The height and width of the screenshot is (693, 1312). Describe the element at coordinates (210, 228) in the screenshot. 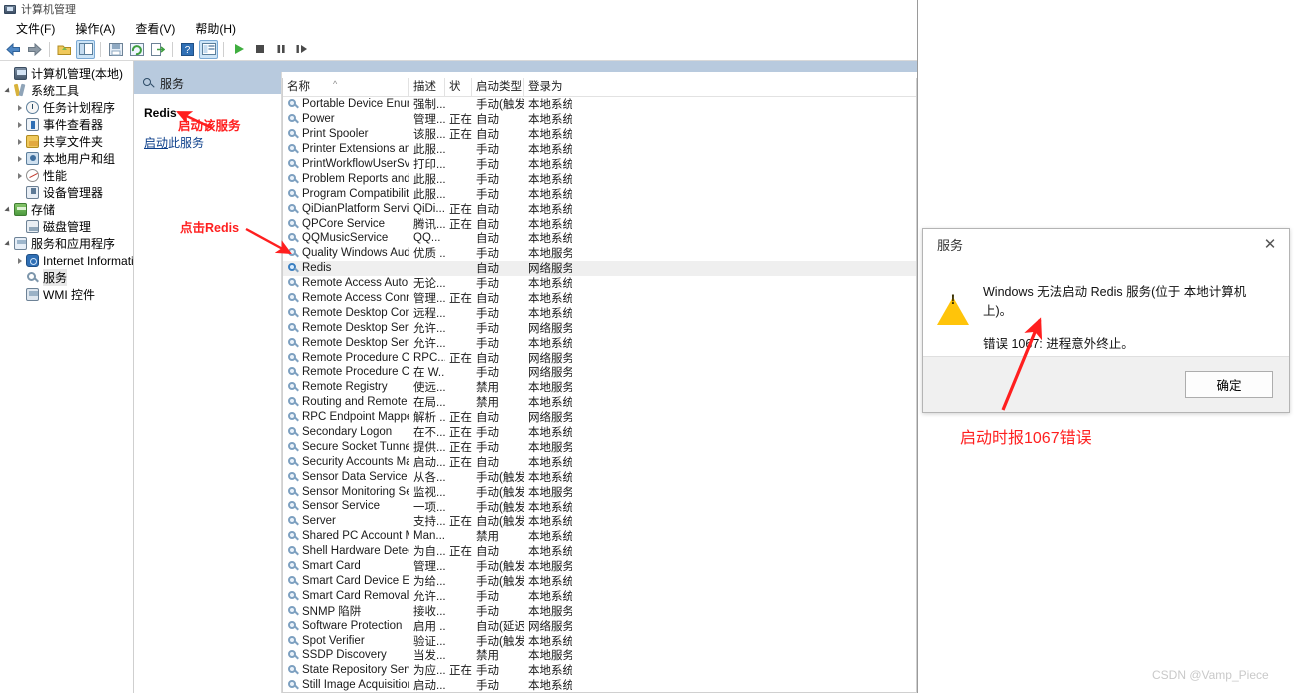

I see `annotation-click-redis: 点击Redis` at that location.